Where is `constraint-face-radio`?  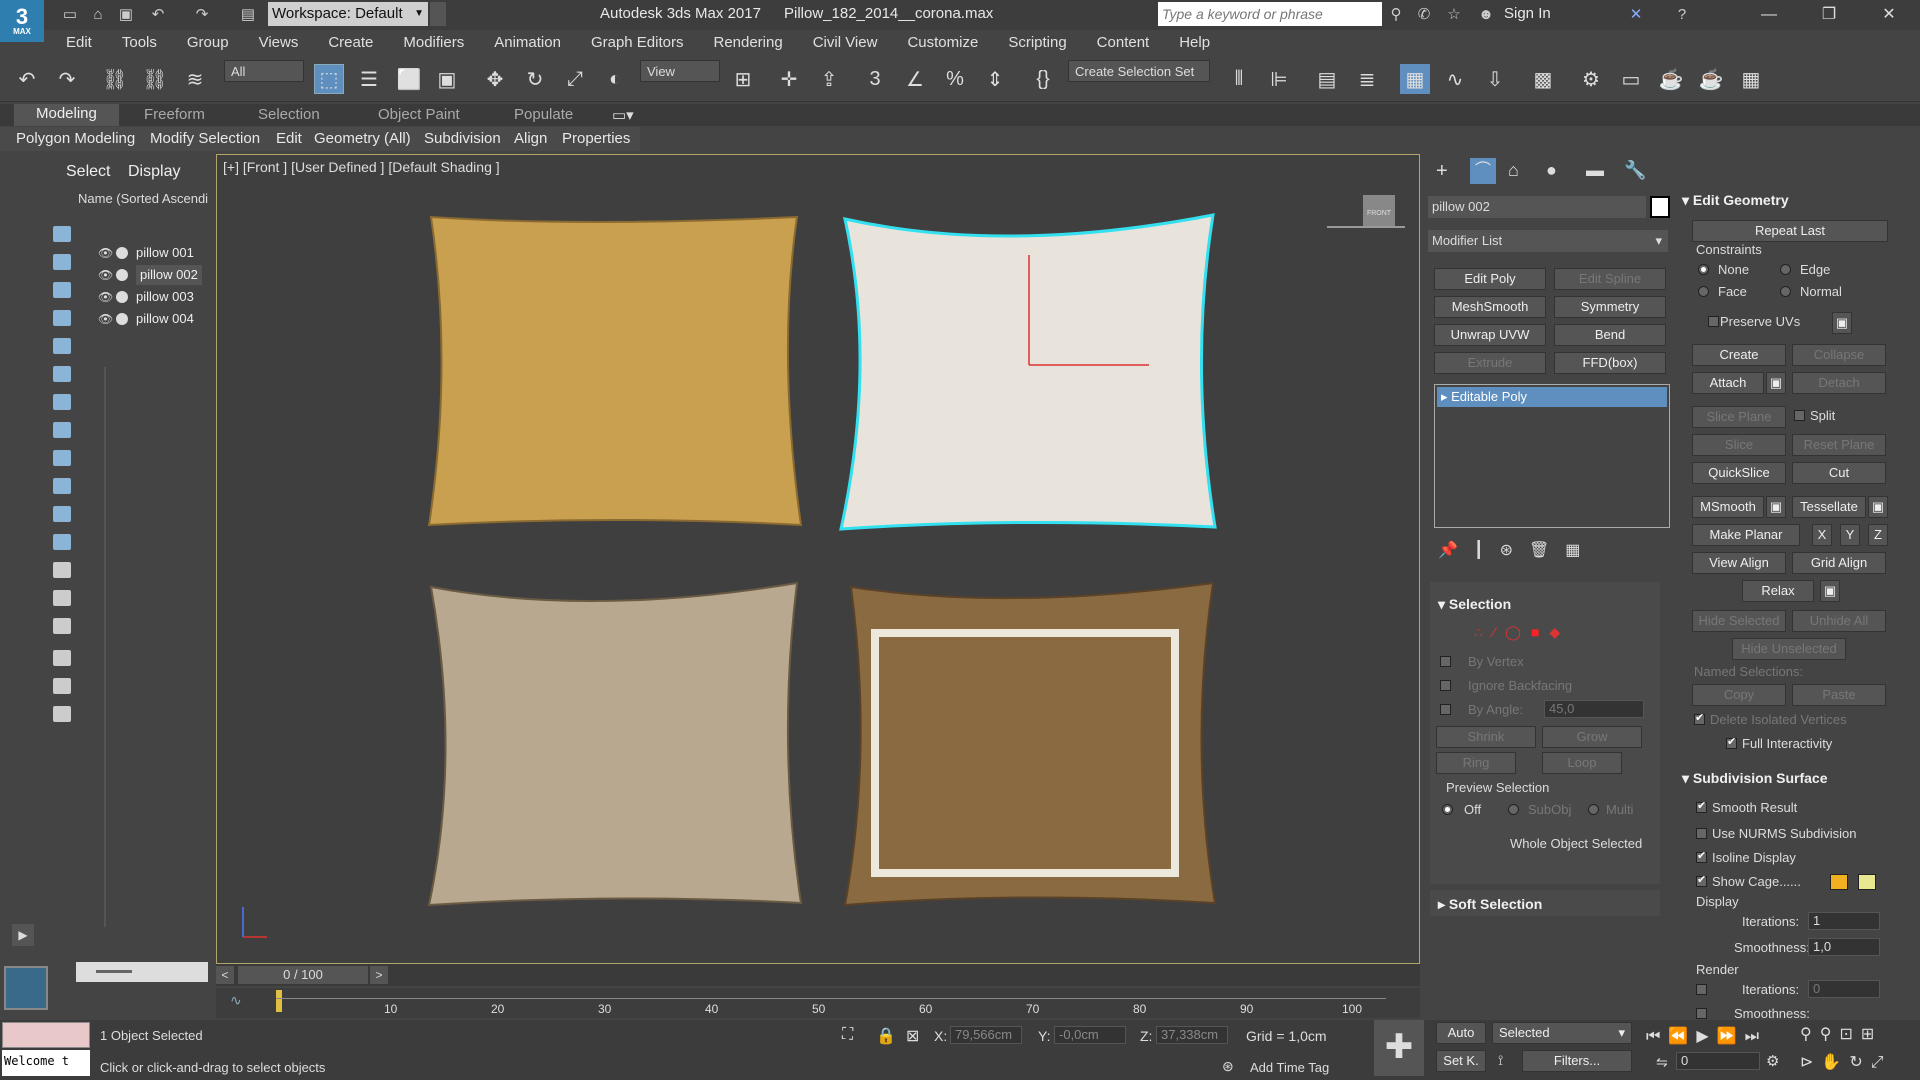 constraint-face-radio is located at coordinates (1703, 291).